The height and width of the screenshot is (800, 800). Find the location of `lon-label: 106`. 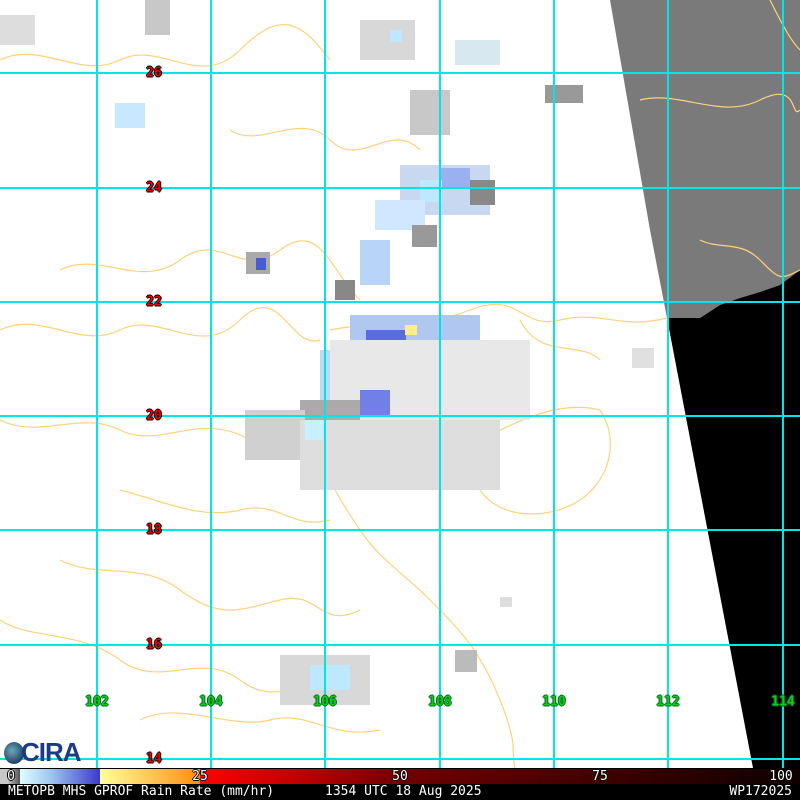

lon-label: 106 is located at coordinates (325, 702).